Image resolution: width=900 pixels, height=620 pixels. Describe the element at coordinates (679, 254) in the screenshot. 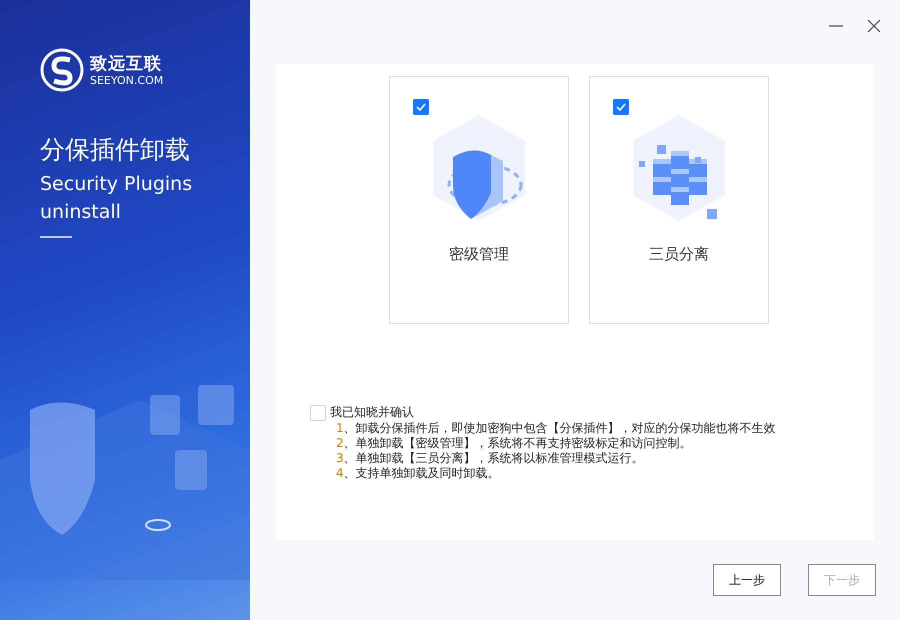

I see `option-label: 三员分离` at that location.